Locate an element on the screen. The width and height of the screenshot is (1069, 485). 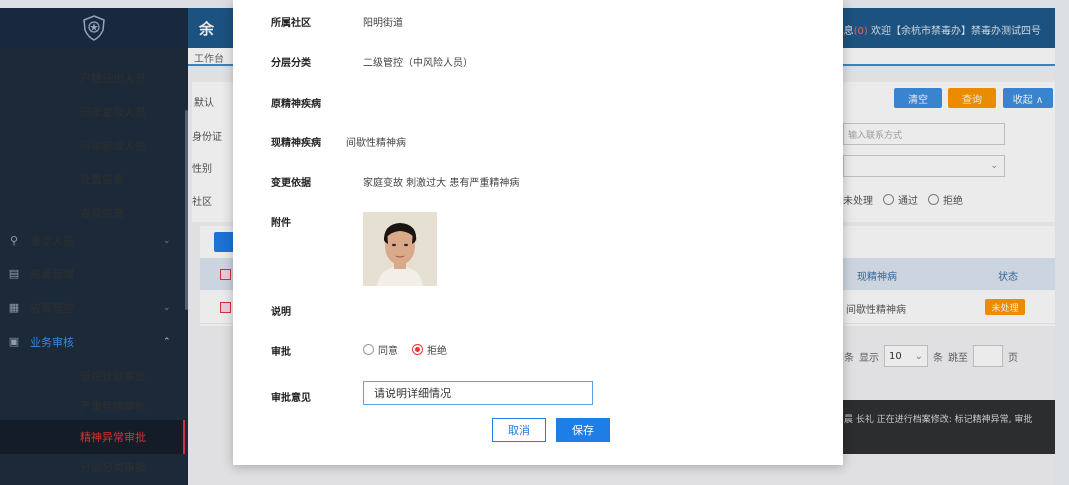
sidebar-item-label: 精神异常审批 is located at coordinates (113, 437).